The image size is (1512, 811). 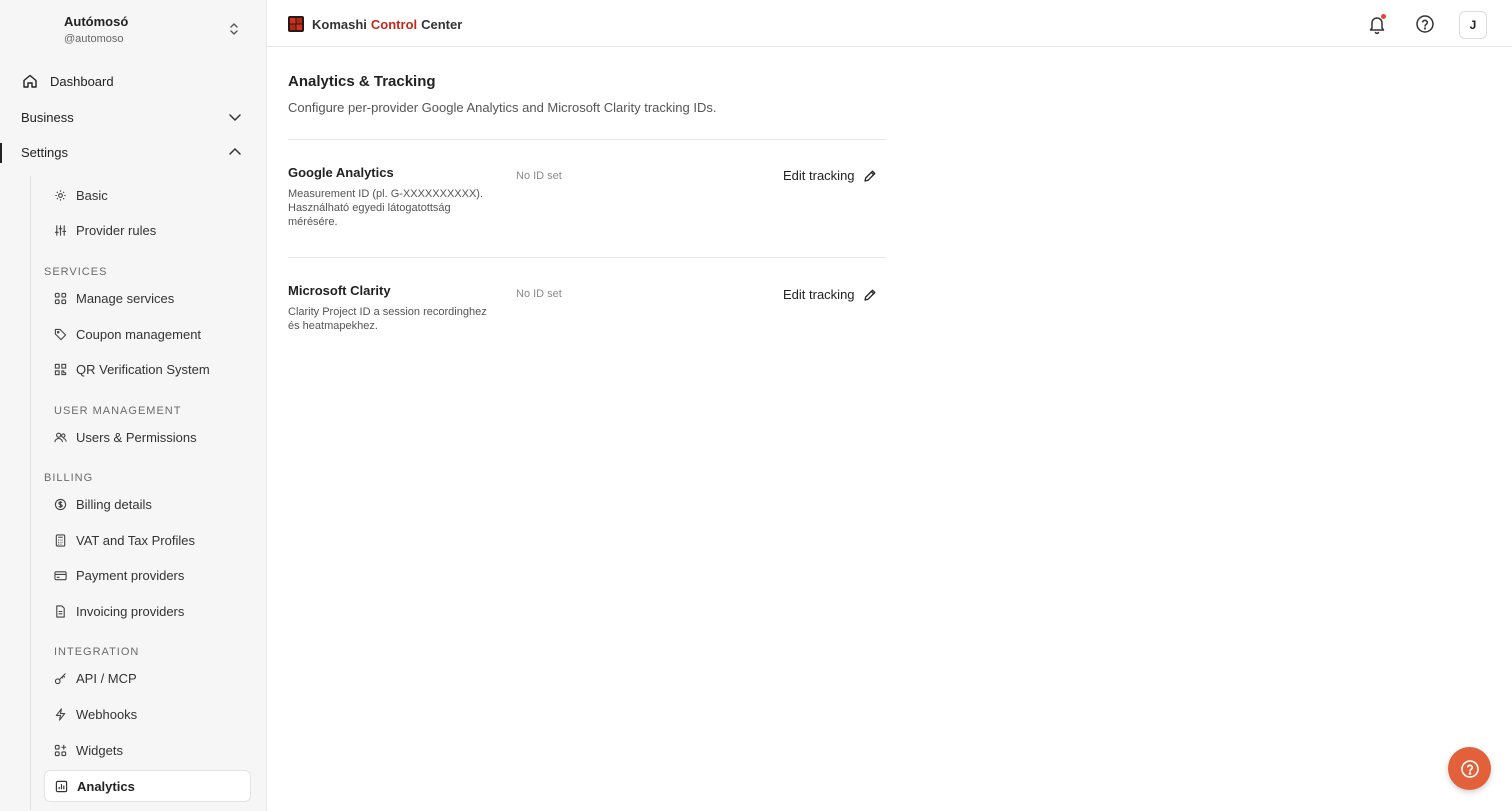 I want to click on gear-icon, so click(x=60, y=195).